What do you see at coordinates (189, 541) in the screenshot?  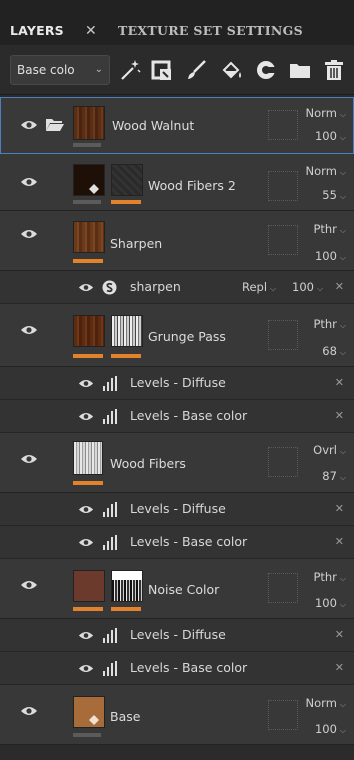 I see `sublayer-name: Levels - Base color` at bounding box center [189, 541].